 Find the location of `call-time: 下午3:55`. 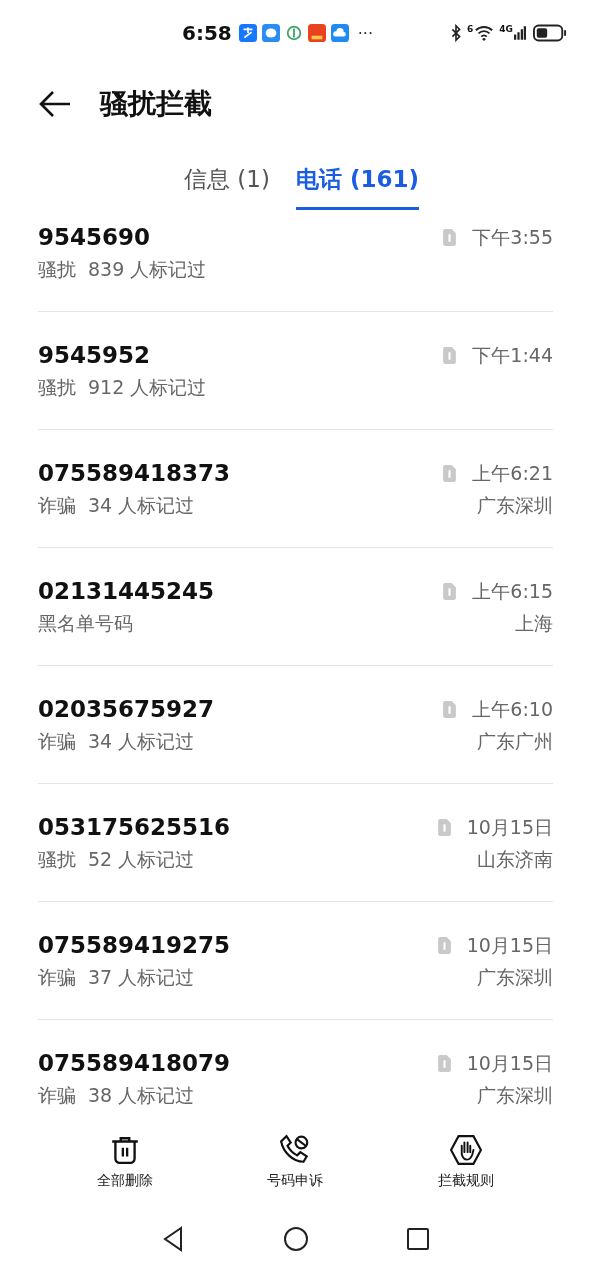

call-time: 下午3:55 is located at coordinates (512, 237).